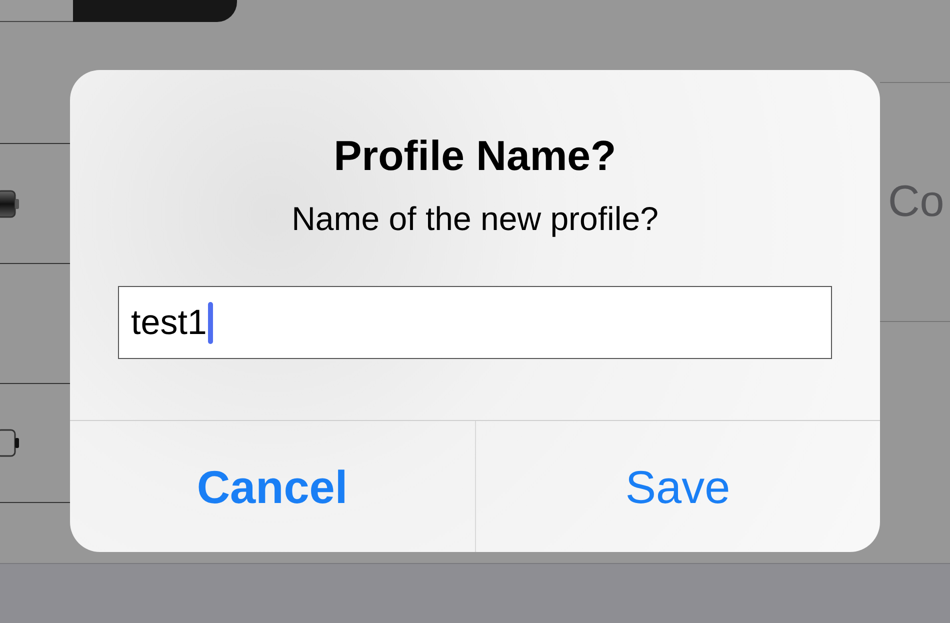  I want to click on cell-label: Co, so click(916, 202).